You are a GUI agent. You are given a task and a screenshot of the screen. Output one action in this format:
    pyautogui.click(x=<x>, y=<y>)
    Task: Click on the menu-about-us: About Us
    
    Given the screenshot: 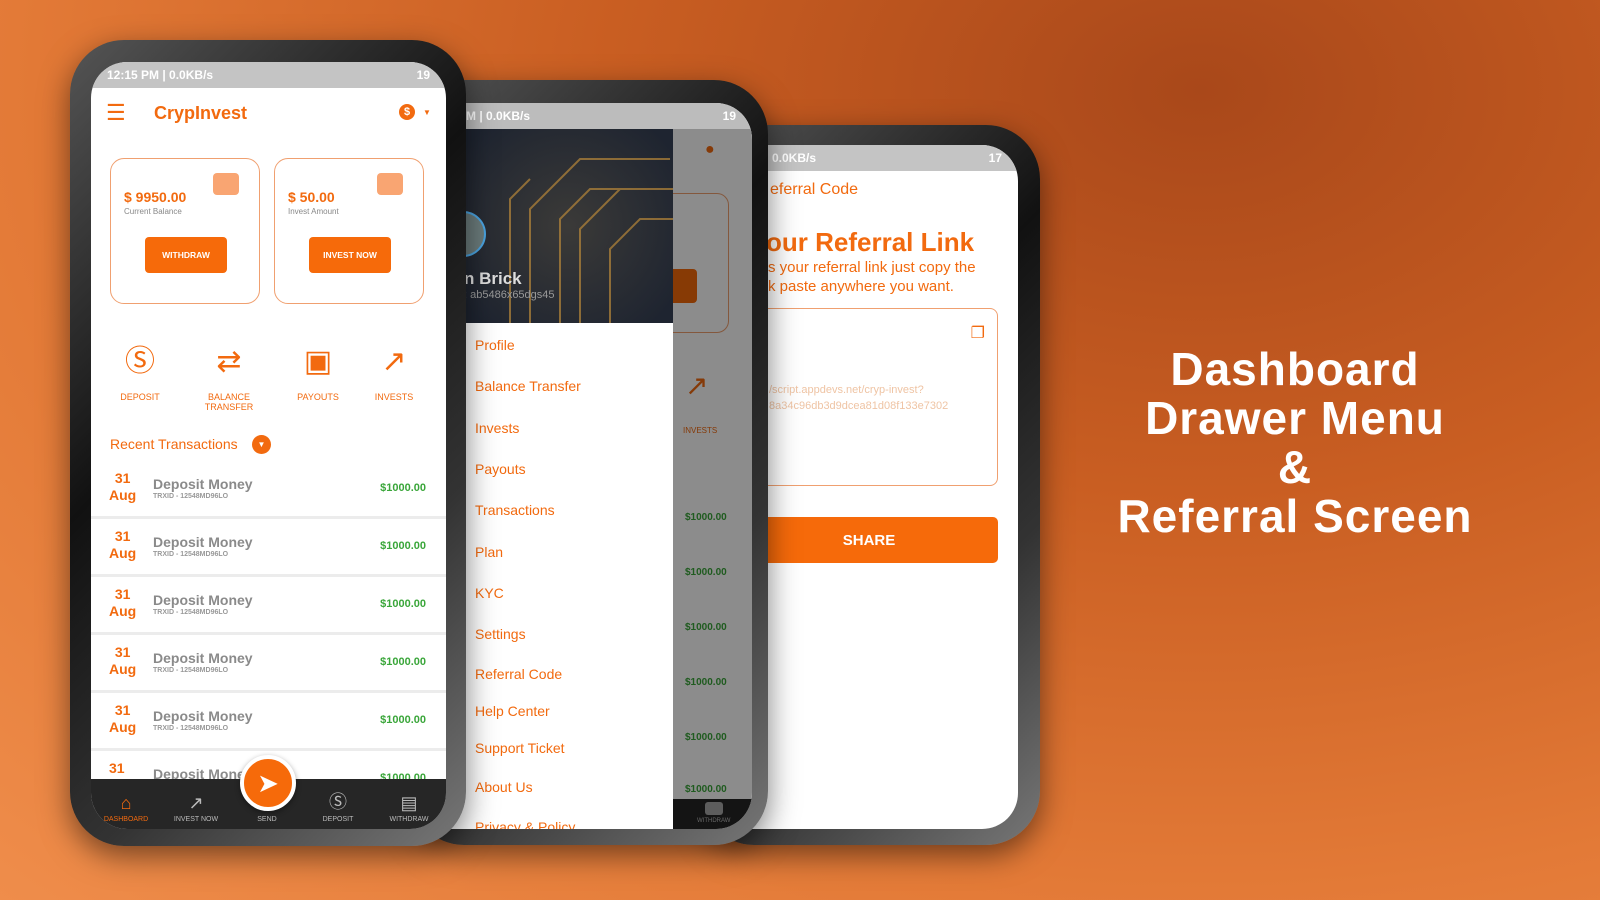 What is the action you would take?
    pyautogui.click(x=504, y=787)
    